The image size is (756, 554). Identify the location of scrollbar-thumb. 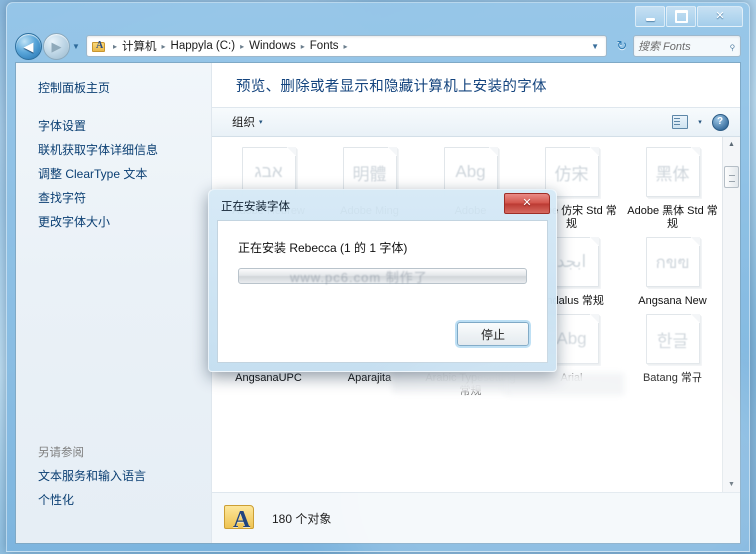
(731, 177).